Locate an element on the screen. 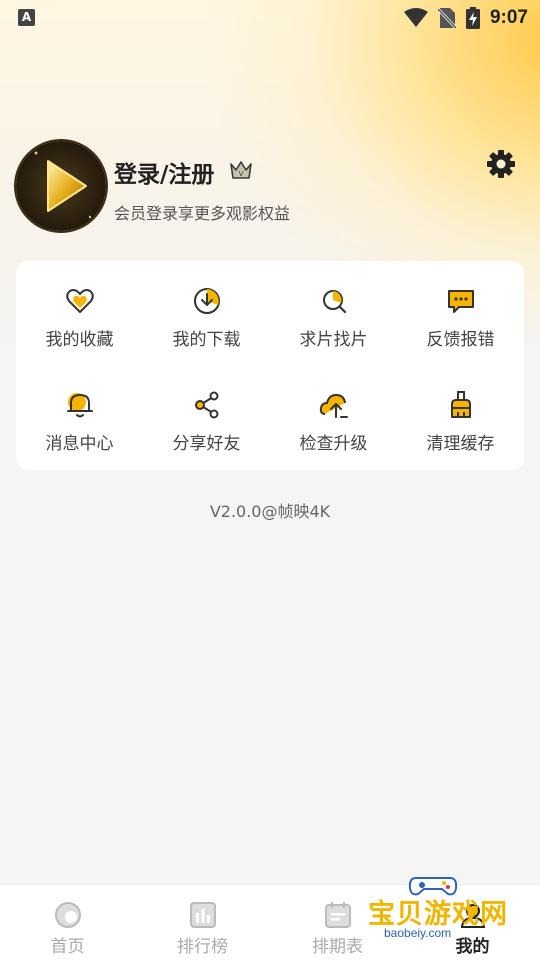 The image size is (540, 960). notification-a-icon: A is located at coordinates (26, 17).